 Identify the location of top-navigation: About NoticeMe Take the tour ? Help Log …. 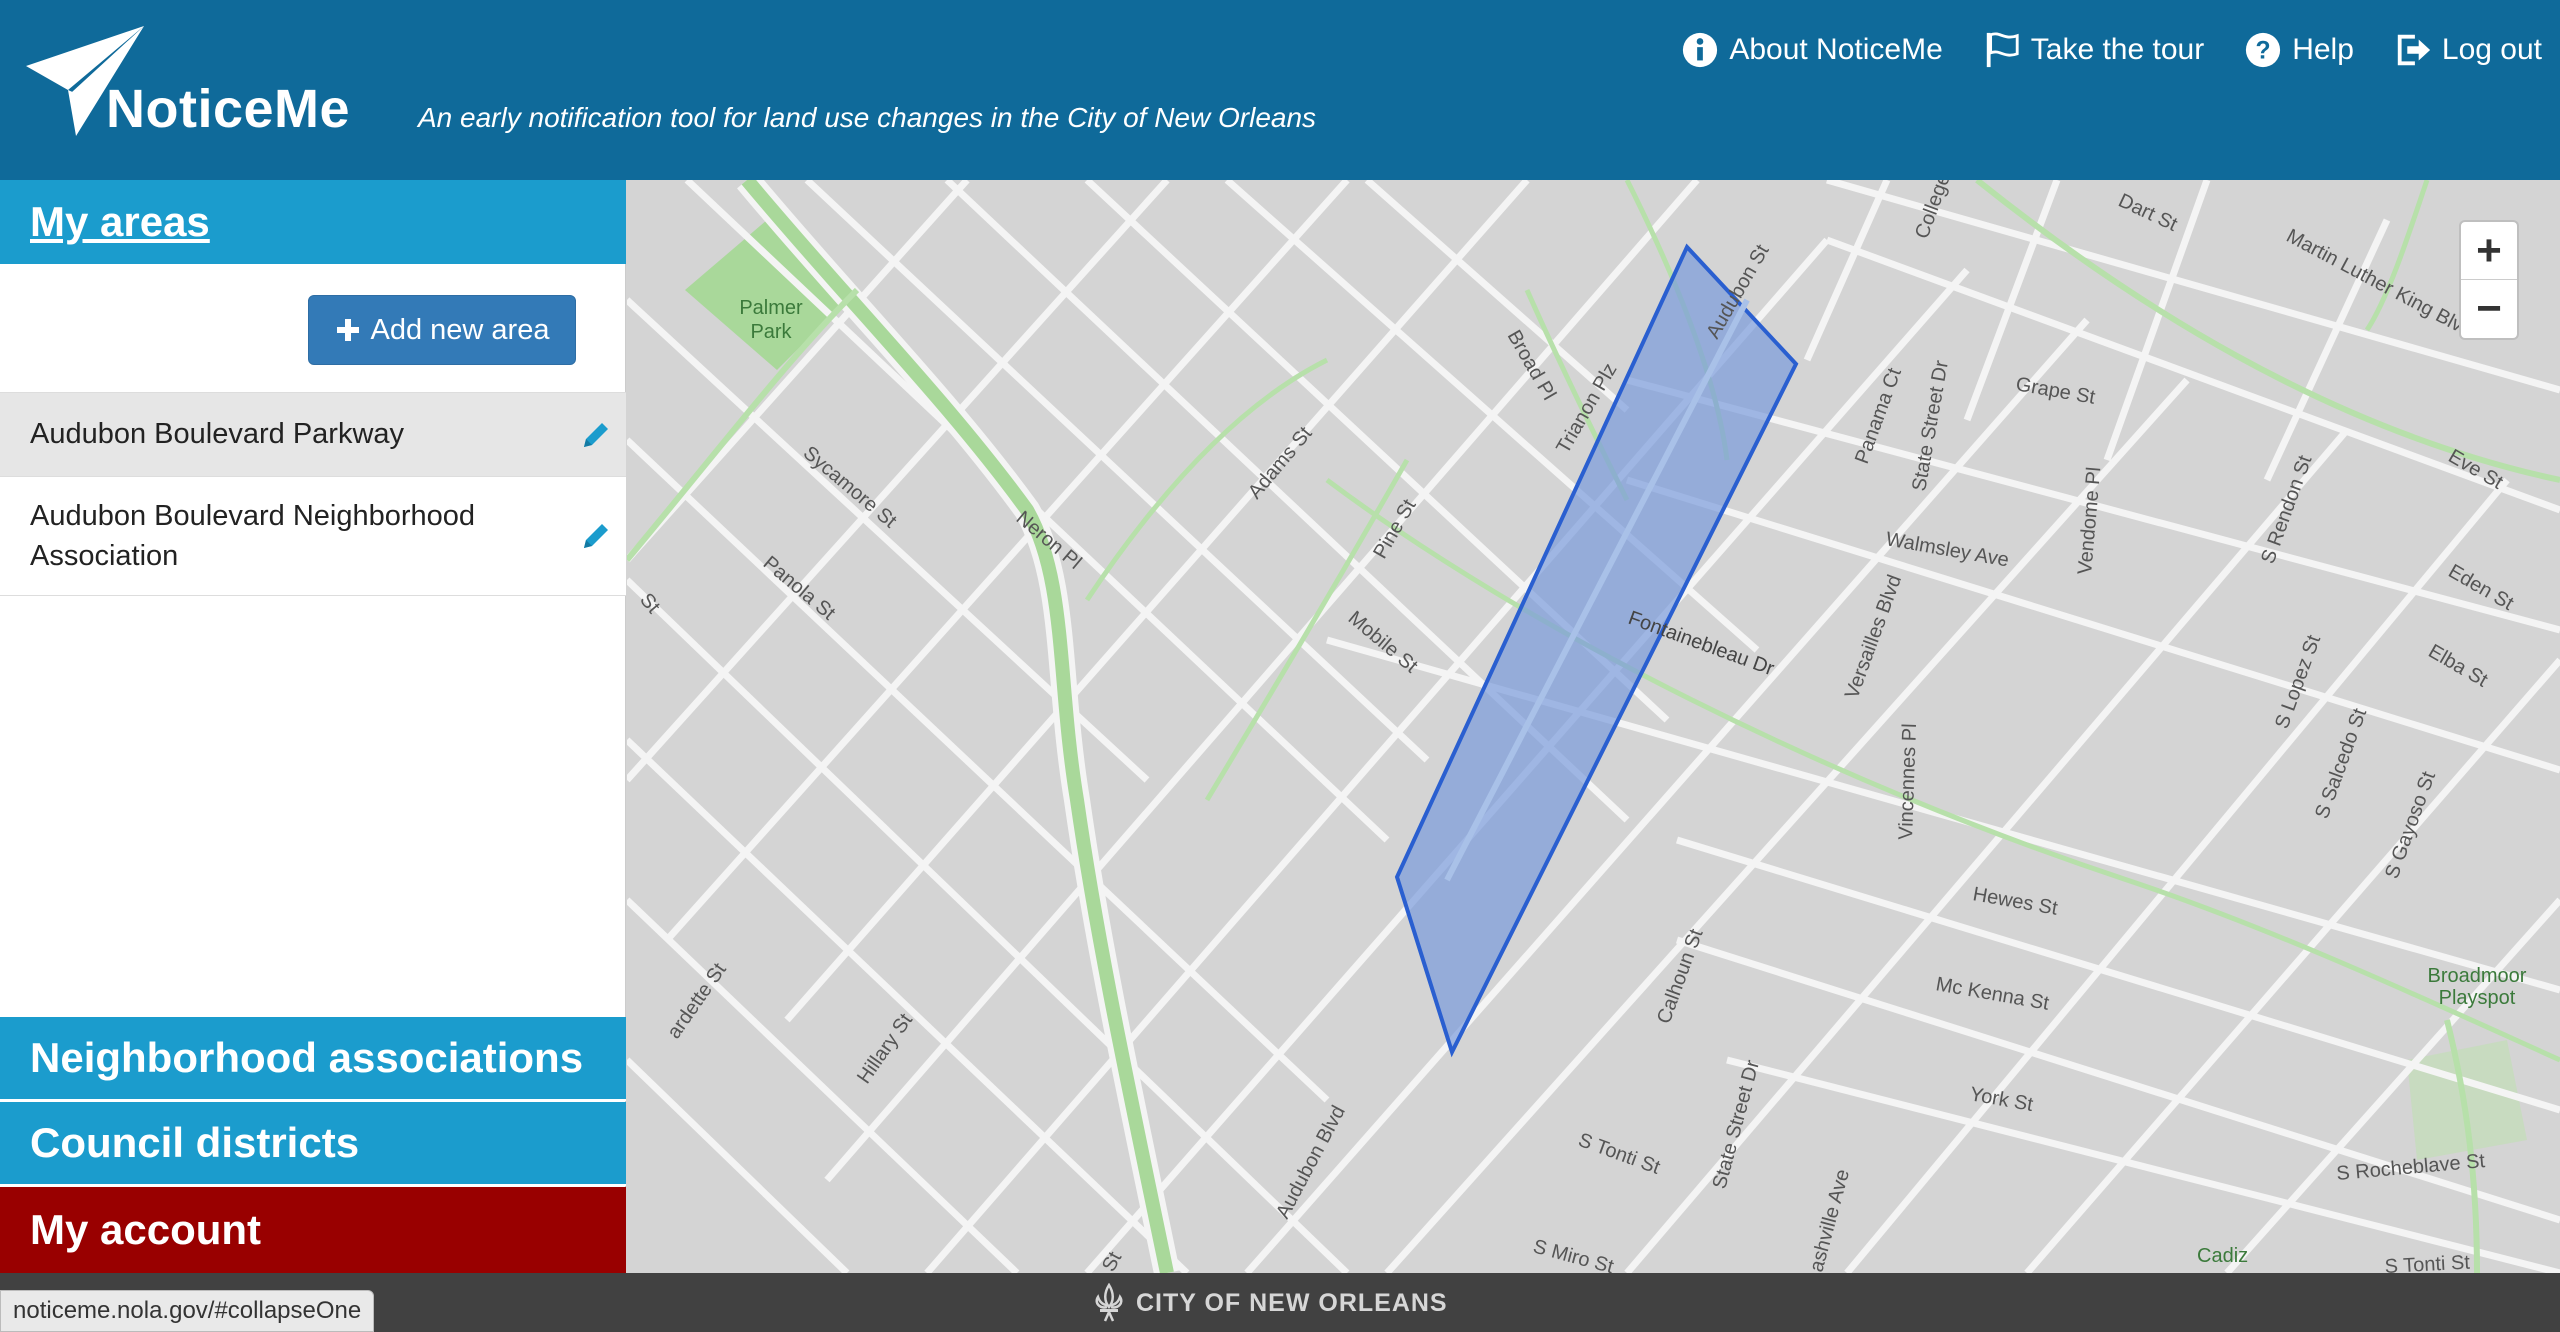
(2111, 50).